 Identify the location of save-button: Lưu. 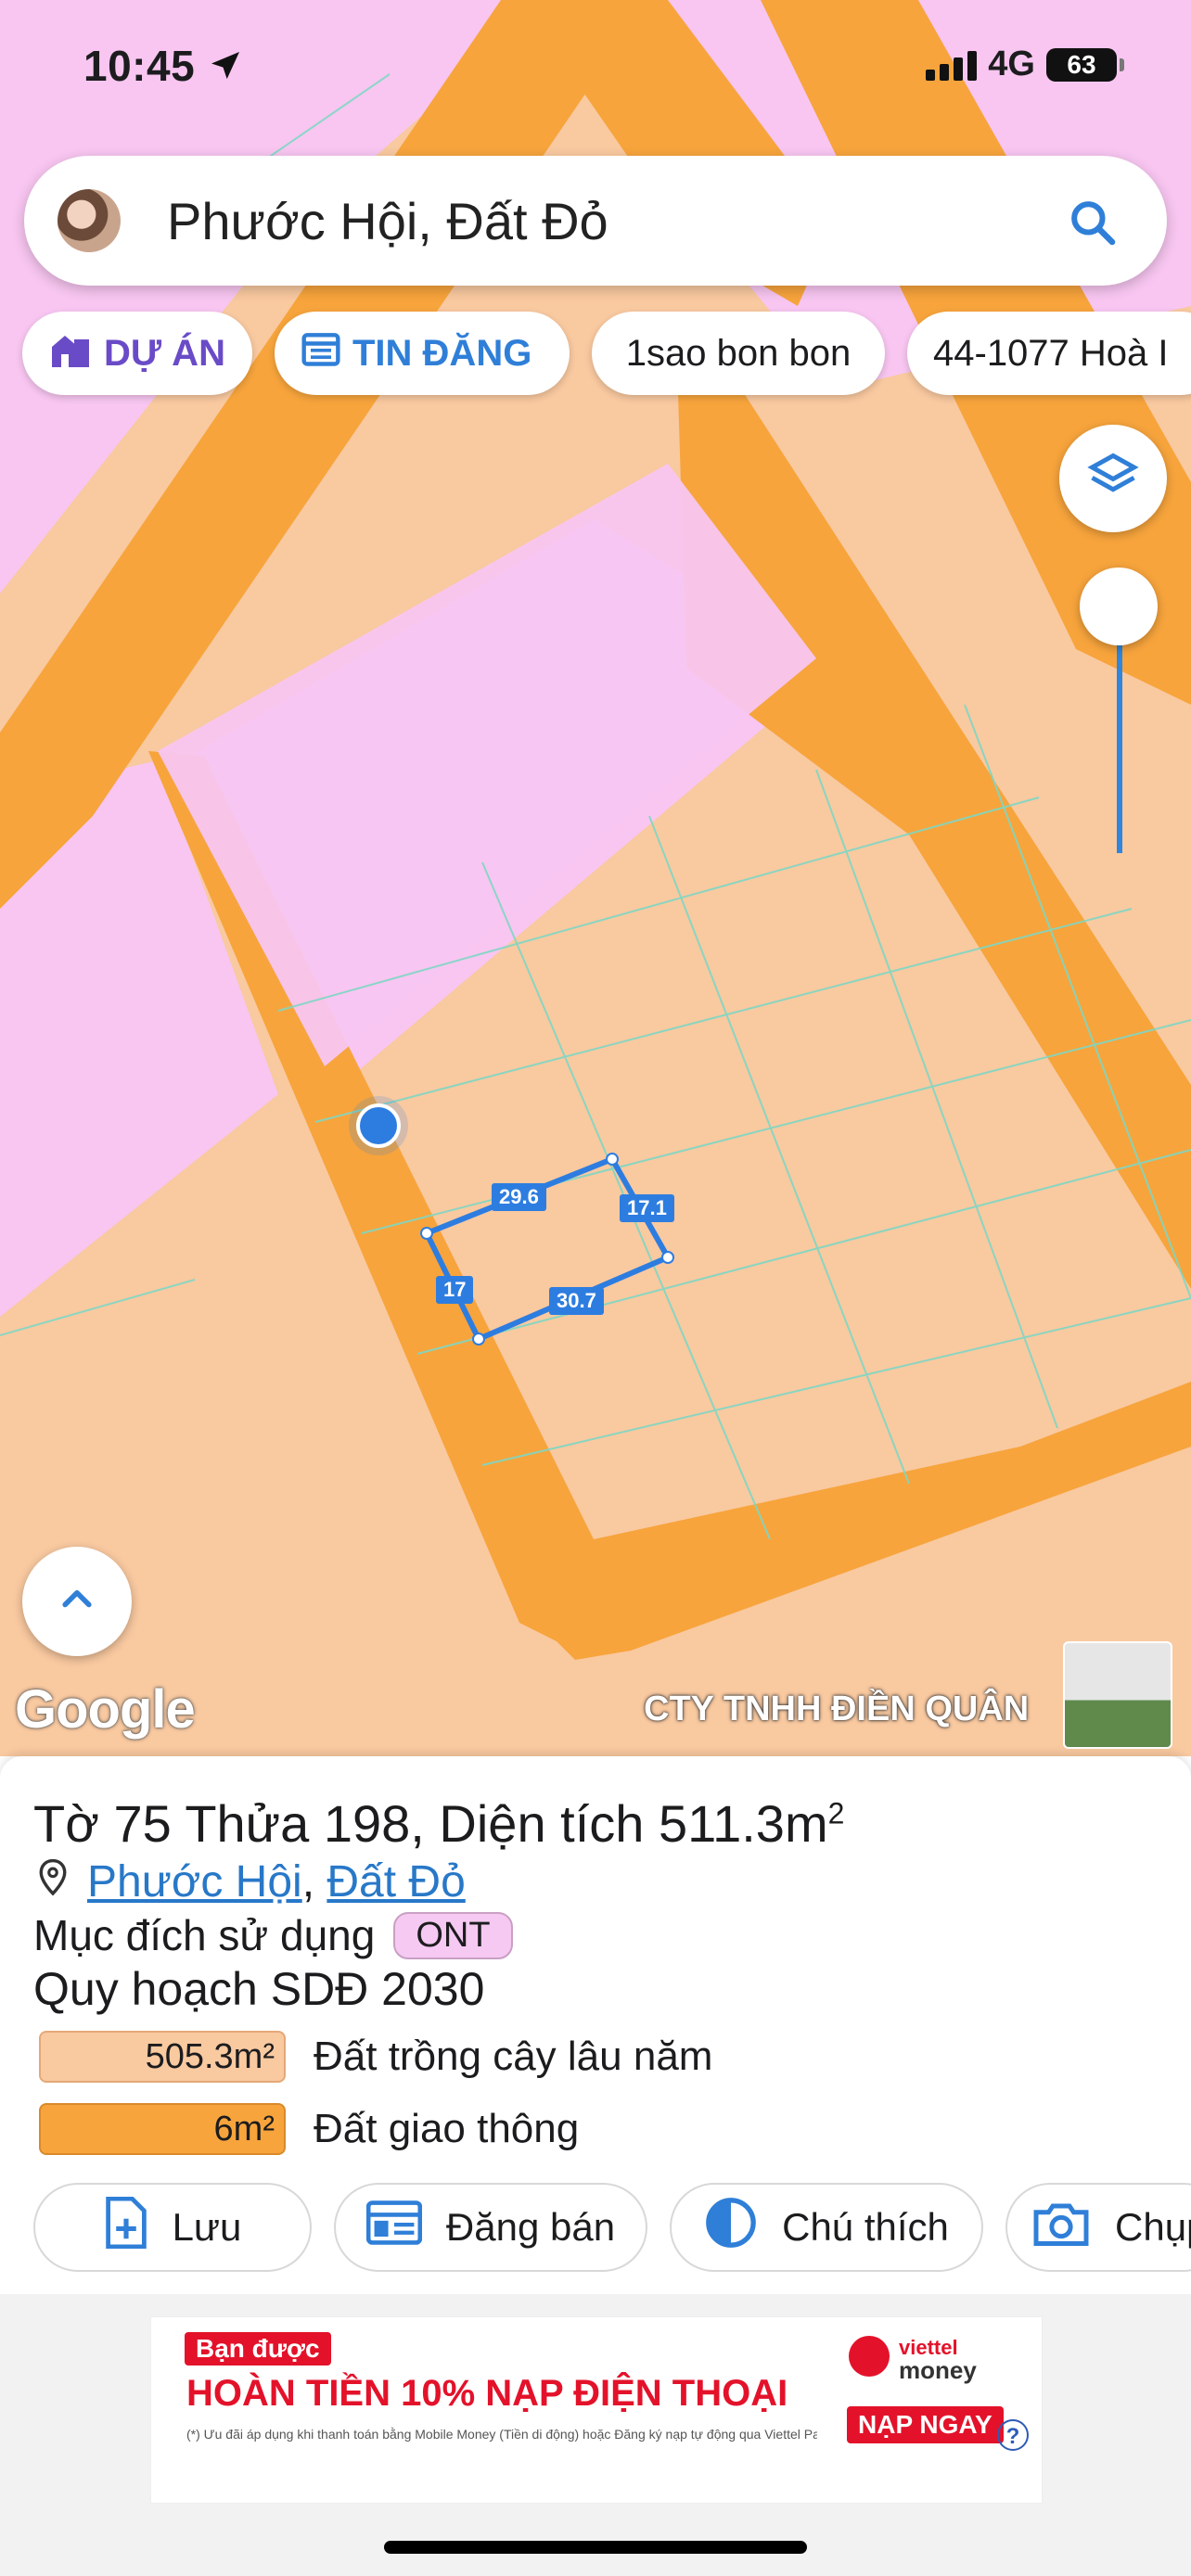
(172, 2227).